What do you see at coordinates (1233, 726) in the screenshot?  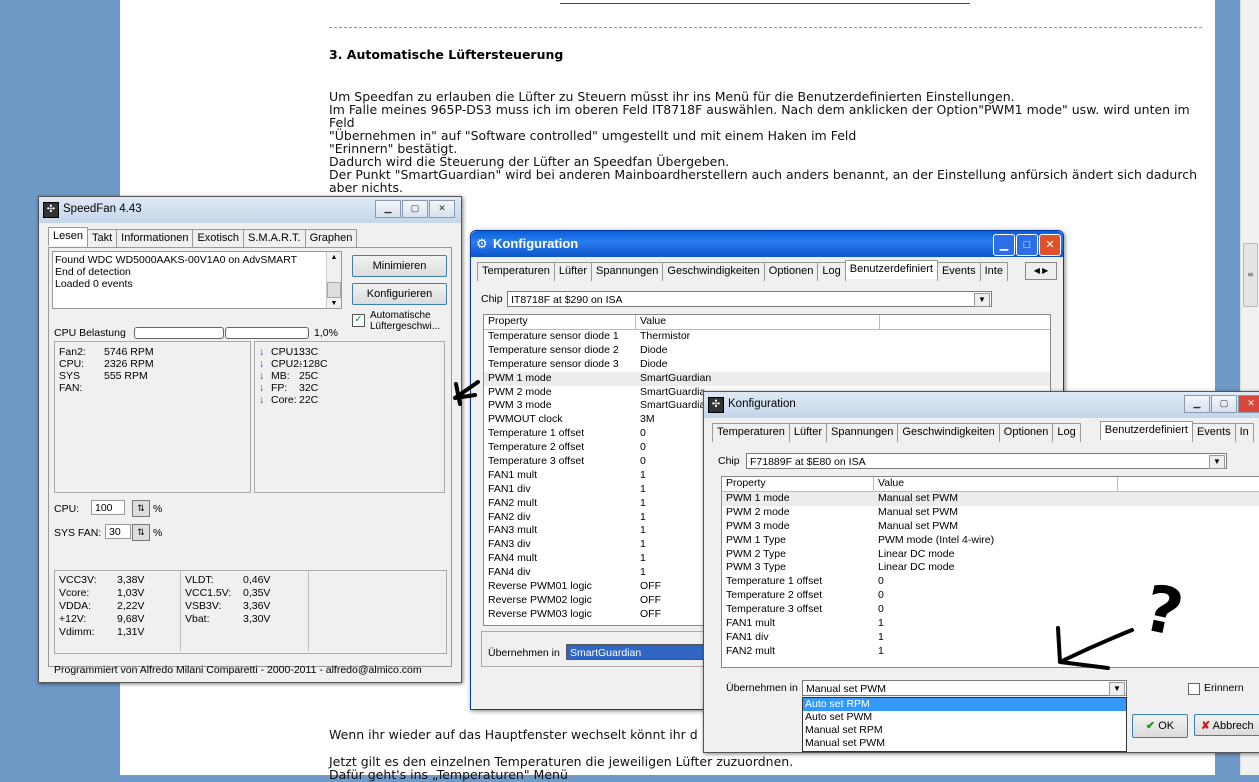 I see `cancel-label: Abbrech` at bounding box center [1233, 726].